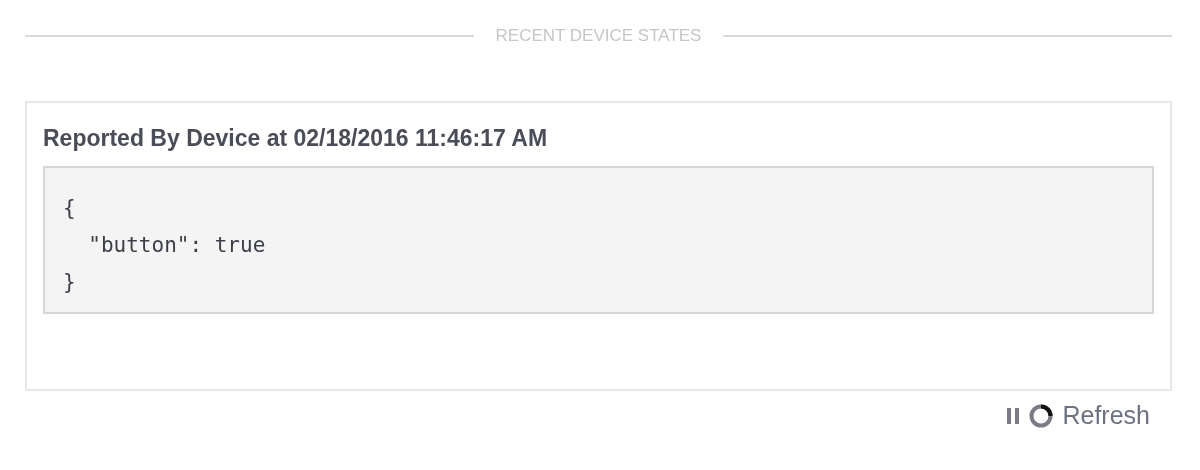  Describe the element at coordinates (598, 36) in the screenshot. I see `section-heading: RECENT DEVICE STATES` at that location.